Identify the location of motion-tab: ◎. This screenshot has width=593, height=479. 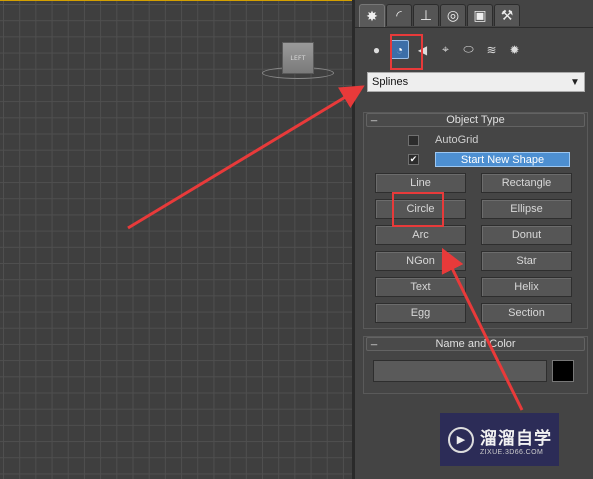
(453, 15).